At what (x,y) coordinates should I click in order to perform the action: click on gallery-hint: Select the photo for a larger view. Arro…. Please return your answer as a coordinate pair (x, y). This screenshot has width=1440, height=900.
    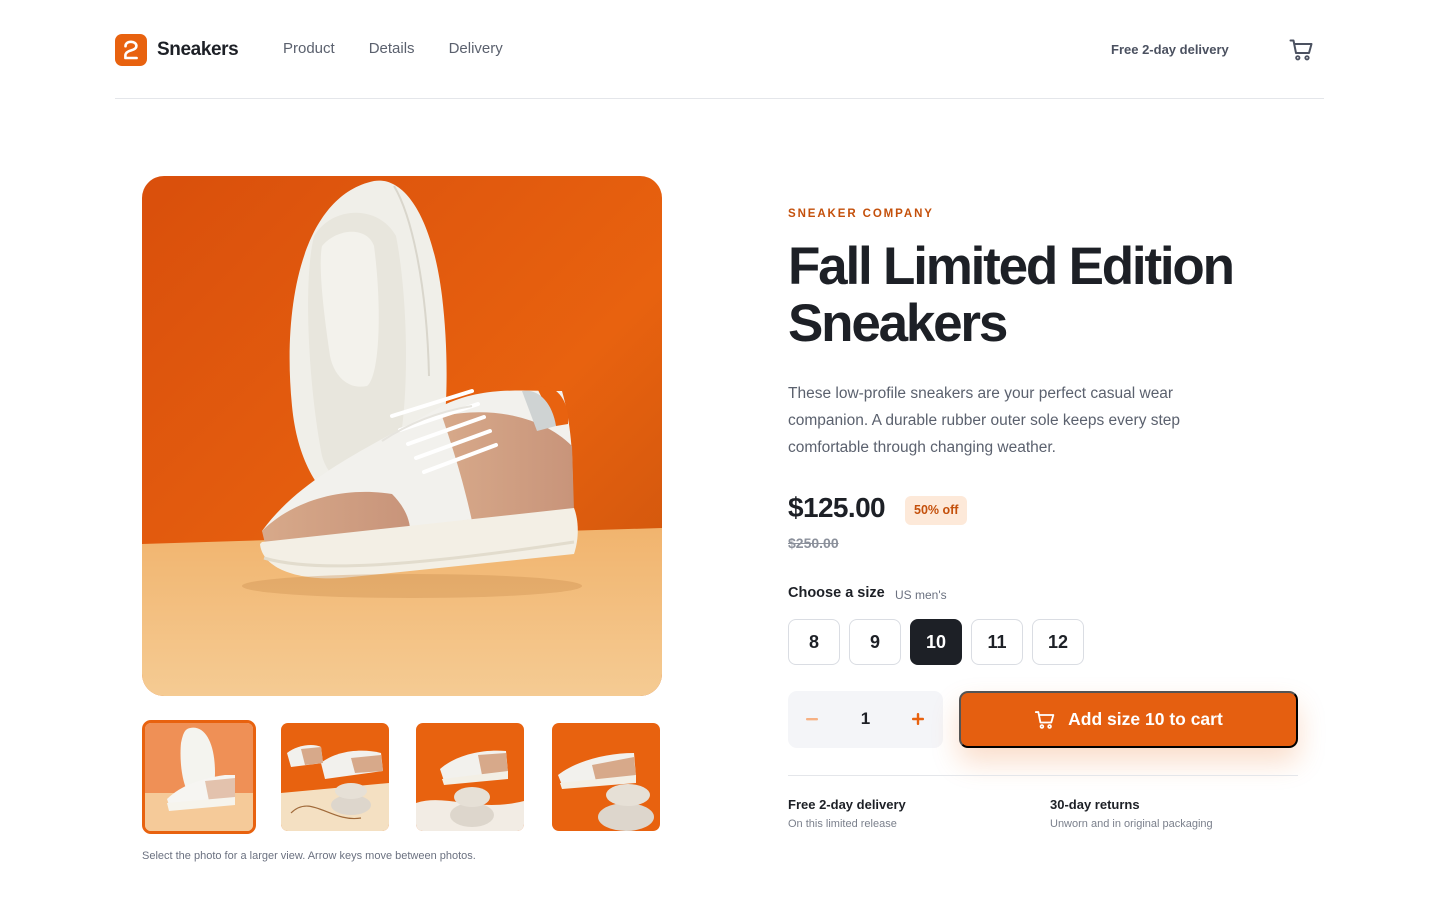
    Looking at the image, I should click on (309, 856).